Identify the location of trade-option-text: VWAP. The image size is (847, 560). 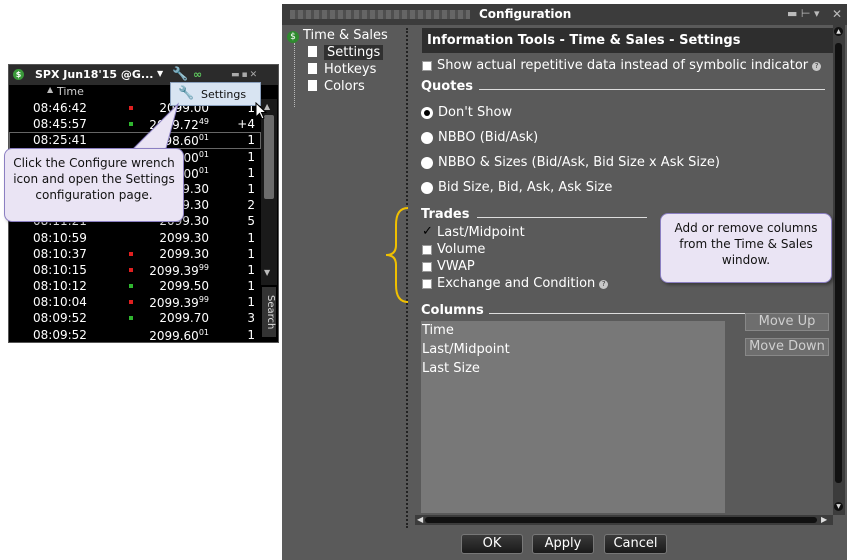
(456, 266).